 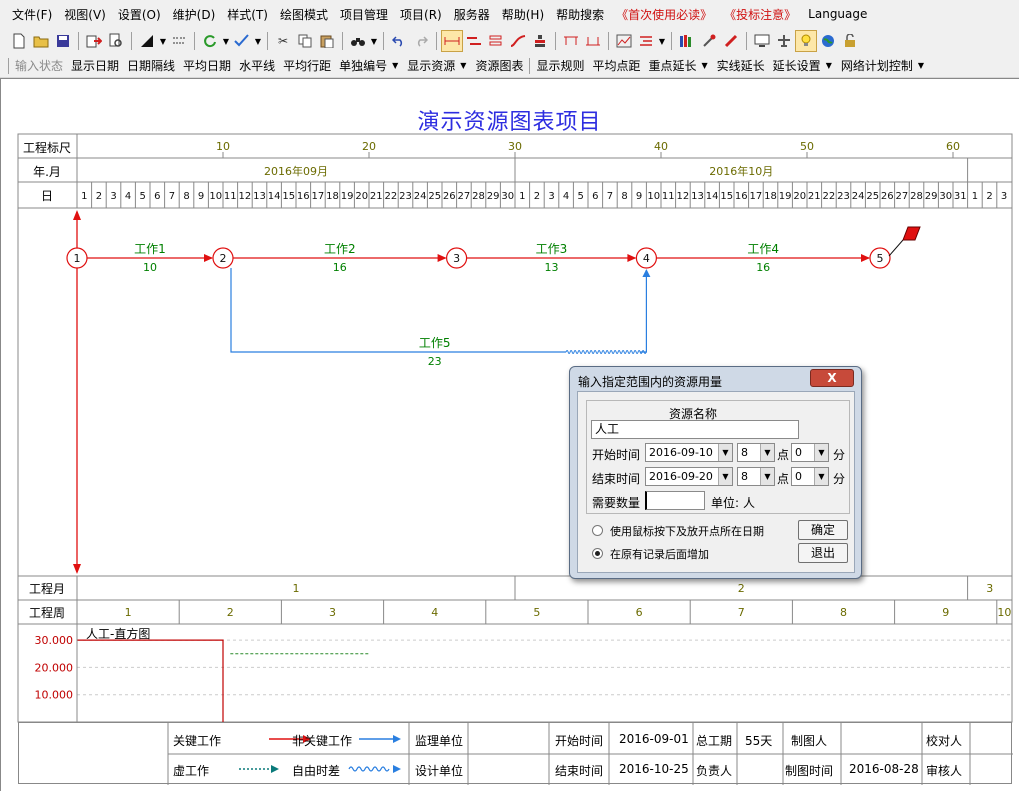 I want to click on work-duration: 13, so click(x=552, y=267).